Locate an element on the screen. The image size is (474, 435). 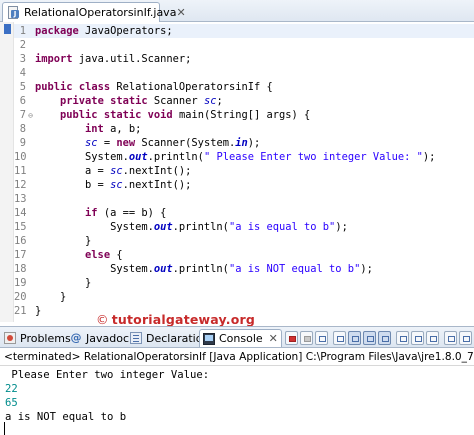
token: RelationalOperatorsinIf { is located at coordinates (191, 87).